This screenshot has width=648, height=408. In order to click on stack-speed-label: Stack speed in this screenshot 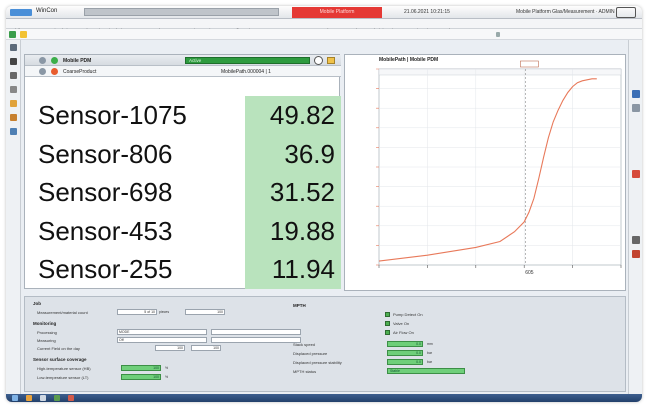, I will do `click(304, 344)`.